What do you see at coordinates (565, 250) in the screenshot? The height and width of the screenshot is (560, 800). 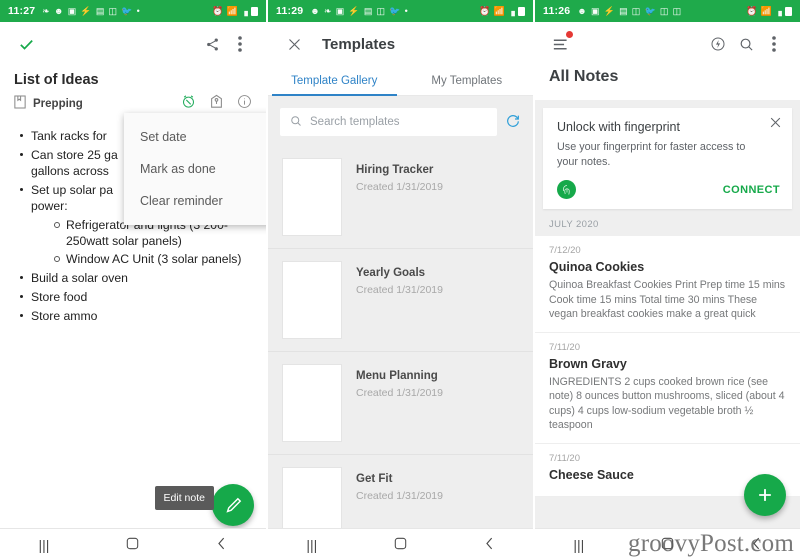 I see `note-date: 7/12/20` at bounding box center [565, 250].